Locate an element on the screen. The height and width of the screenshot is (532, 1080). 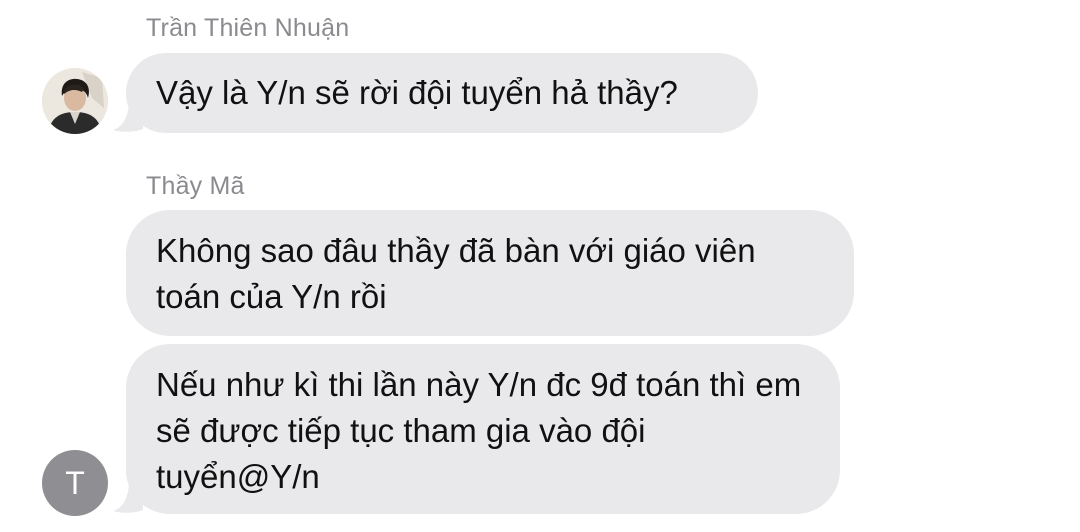
profile-photo-icon is located at coordinates (75, 101).